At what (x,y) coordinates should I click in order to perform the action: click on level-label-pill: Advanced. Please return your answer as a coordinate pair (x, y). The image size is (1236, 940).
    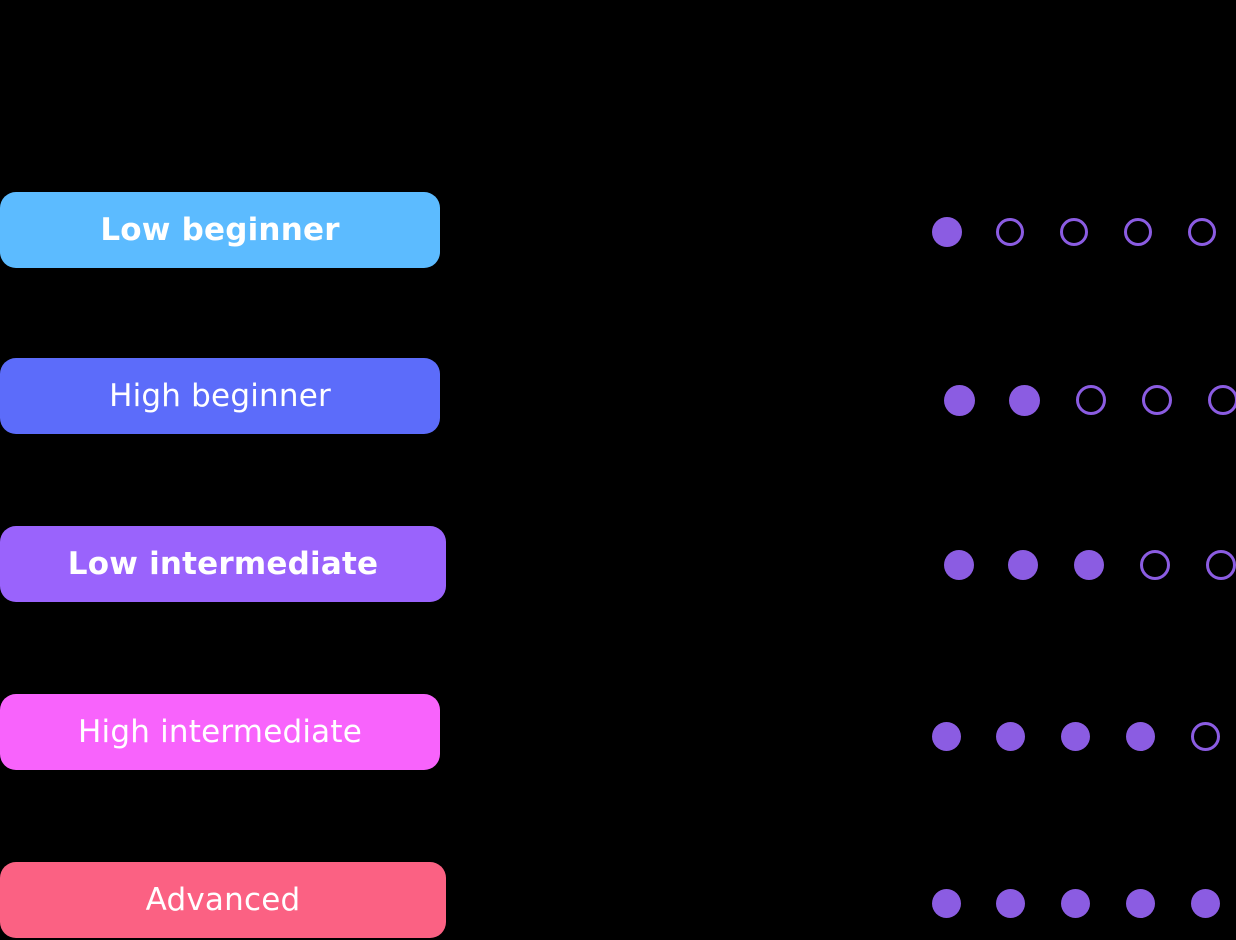
    Looking at the image, I should click on (223, 900).